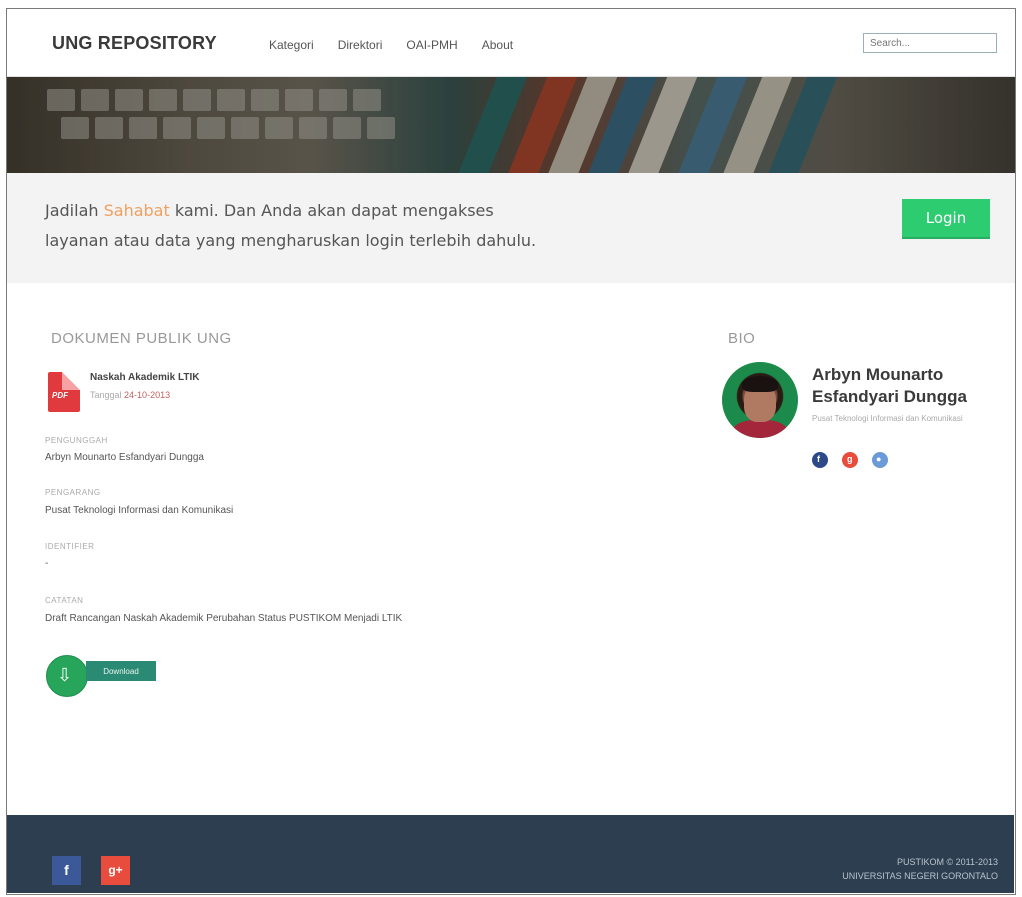  I want to click on brand-logo: UNG REPOSITORY, so click(134, 43).